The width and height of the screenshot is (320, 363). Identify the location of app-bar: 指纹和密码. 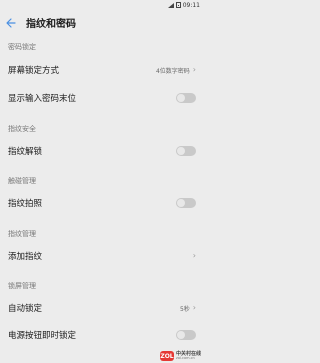
(102, 22).